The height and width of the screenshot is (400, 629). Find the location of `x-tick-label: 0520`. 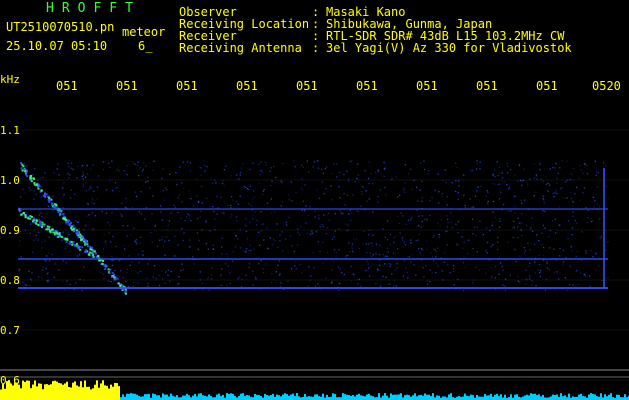

x-tick-label: 0520 is located at coordinates (606, 86).